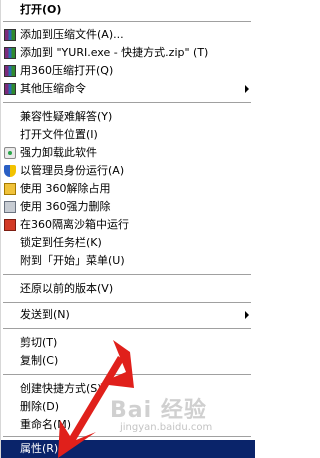  What do you see at coordinates (128, 315) in the screenshot?
I see `menu-item-send-to: 发送到(N)` at bounding box center [128, 315].